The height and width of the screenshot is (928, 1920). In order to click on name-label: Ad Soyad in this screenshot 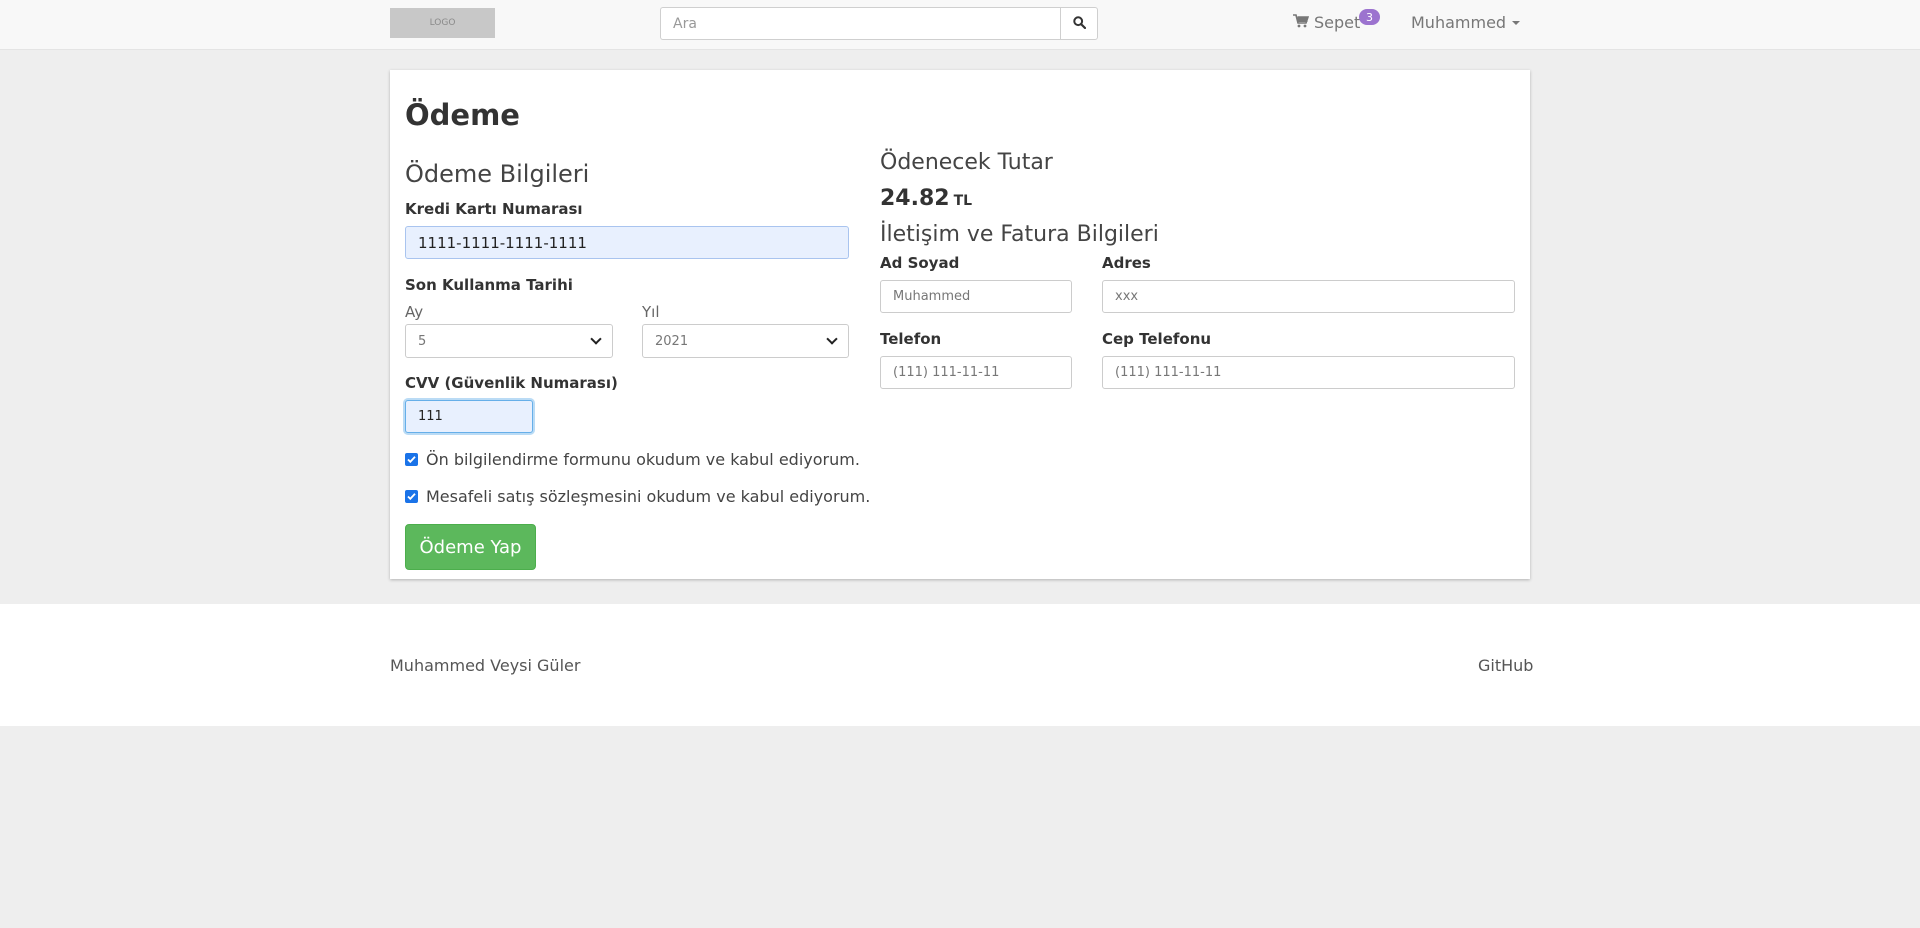, I will do `click(920, 263)`.